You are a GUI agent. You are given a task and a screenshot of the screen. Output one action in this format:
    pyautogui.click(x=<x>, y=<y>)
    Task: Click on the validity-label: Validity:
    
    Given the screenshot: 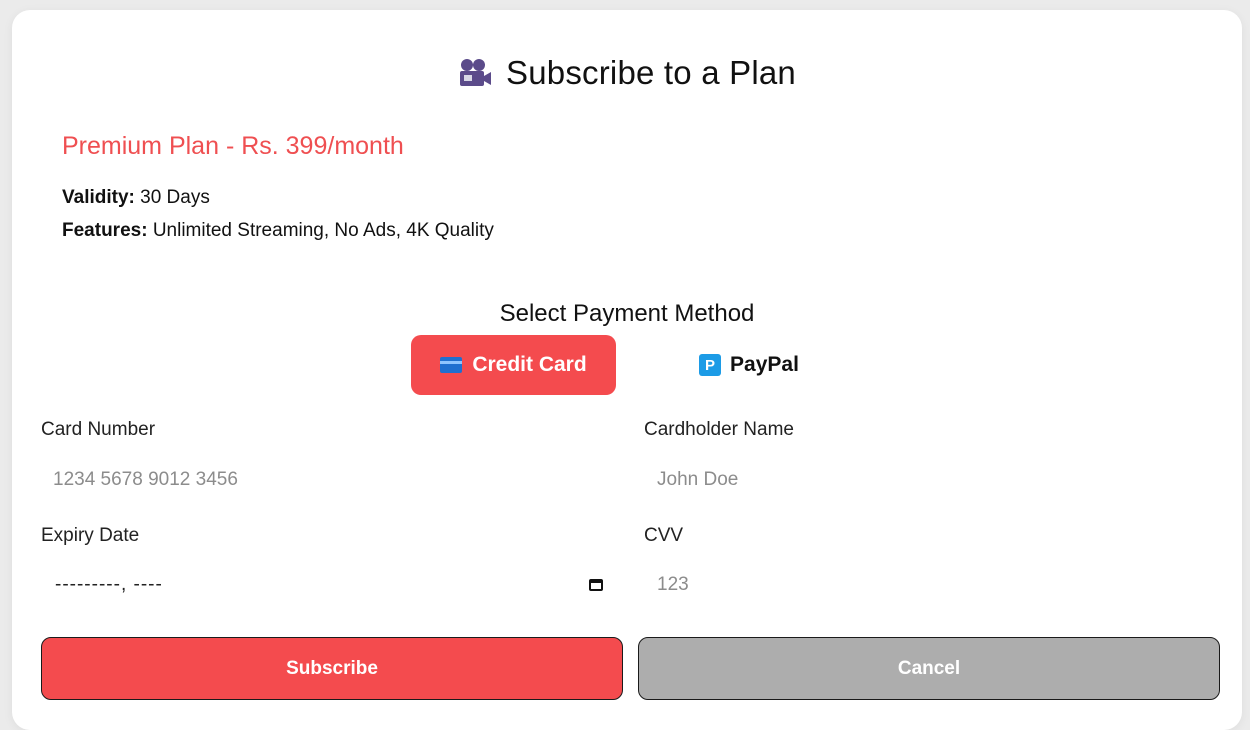 What is the action you would take?
    pyautogui.click(x=98, y=197)
    